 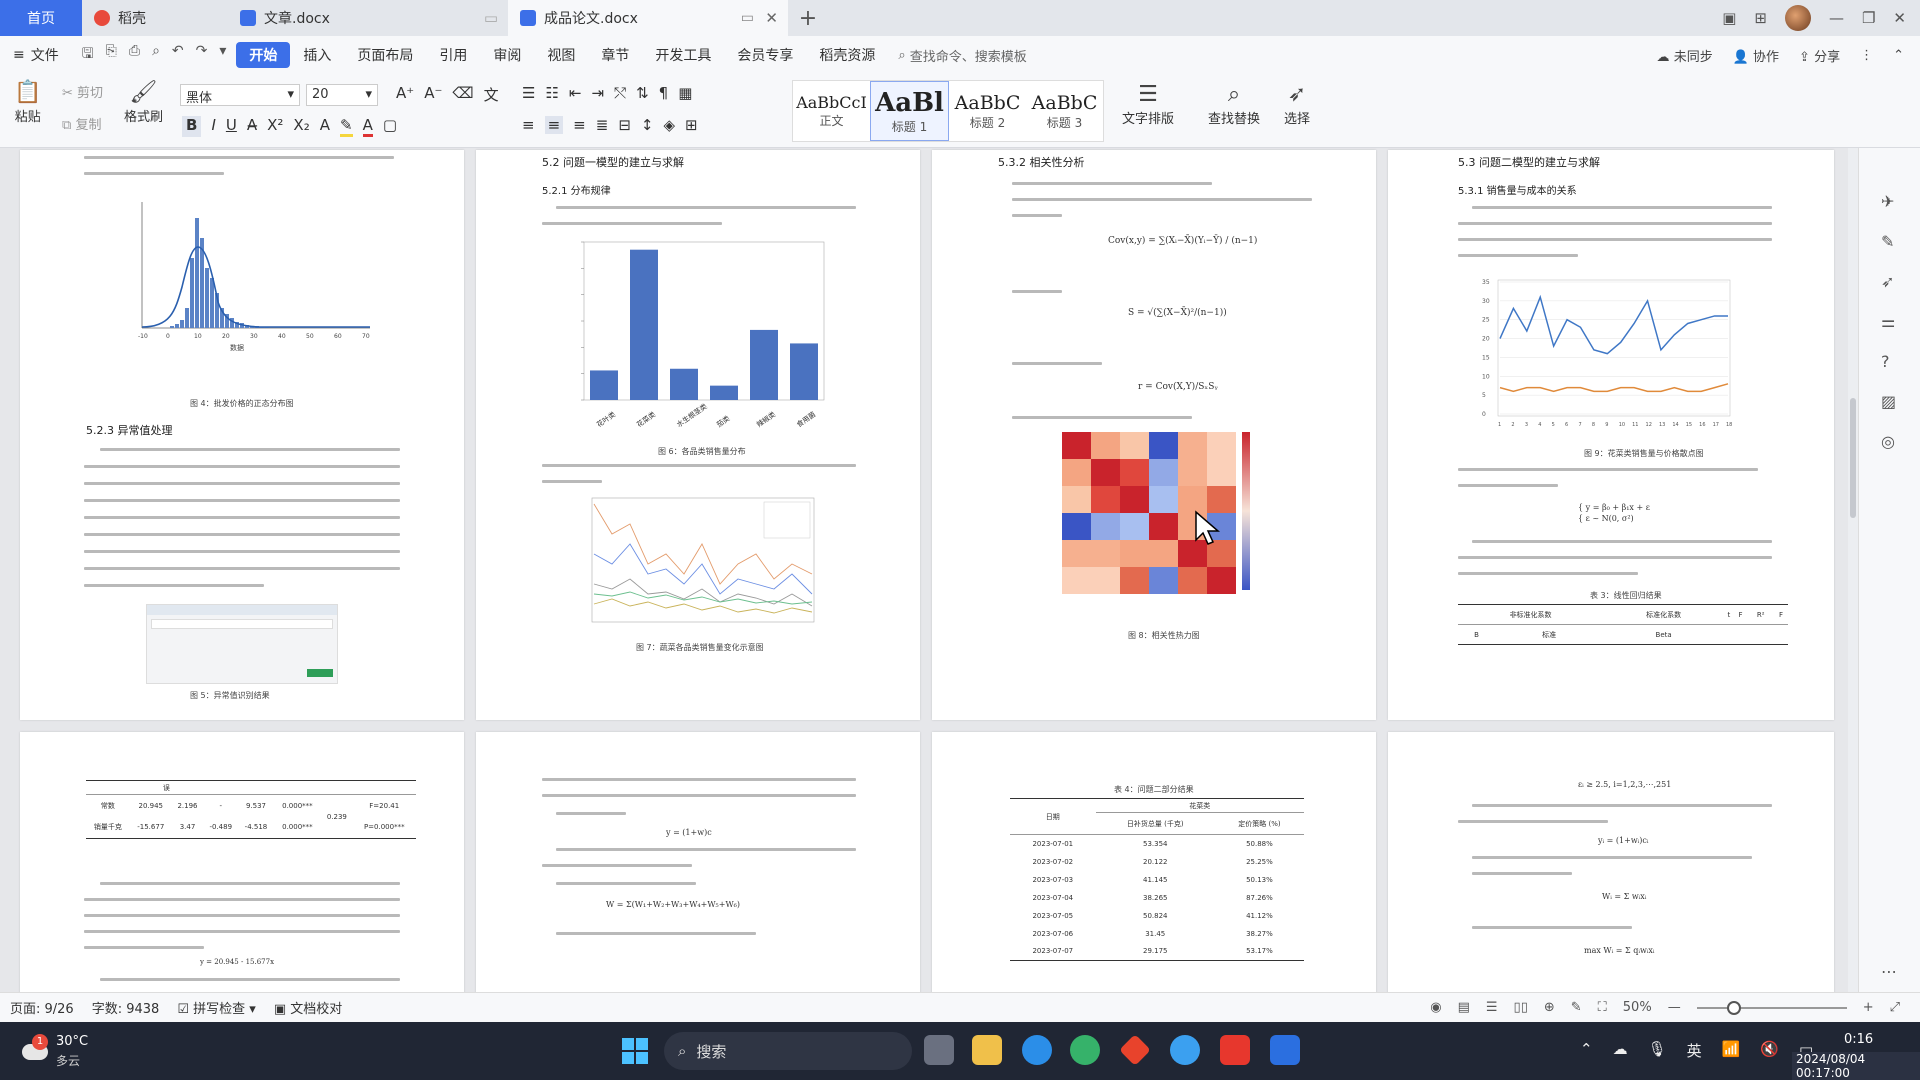 What do you see at coordinates (34, 1050) in the screenshot?
I see `weather-icon: 1` at bounding box center [34, 1050].